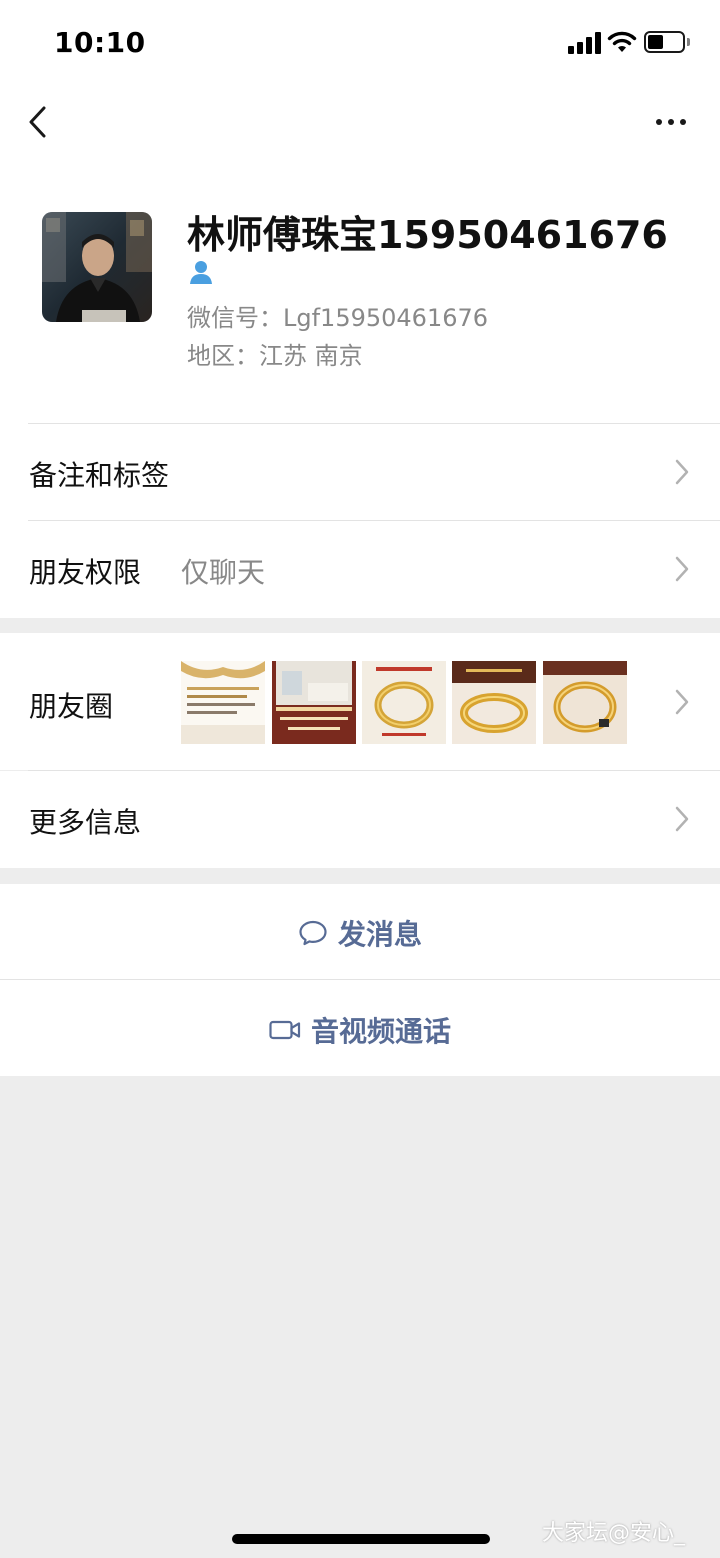 This screenshot has width=720, height=1558. I want to click on avatar, so click(97, 267).